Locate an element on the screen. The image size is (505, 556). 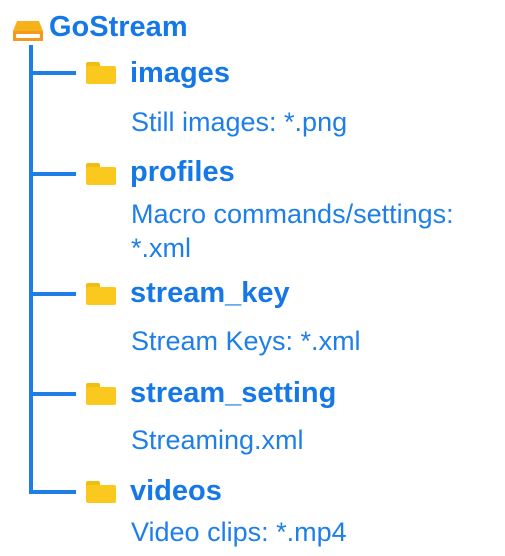
folder-description-videos: Video clips: *.mp4 is located at coordinates (239, 532).